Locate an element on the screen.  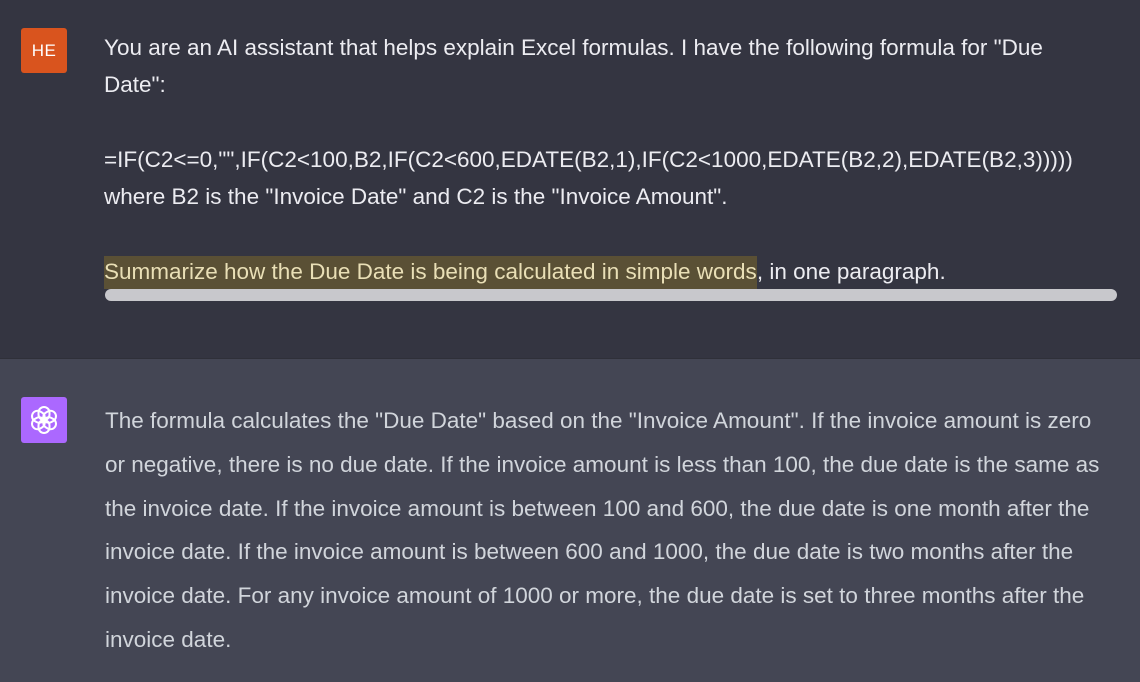
user-avatar: HE is located at coordinates (44, 50).